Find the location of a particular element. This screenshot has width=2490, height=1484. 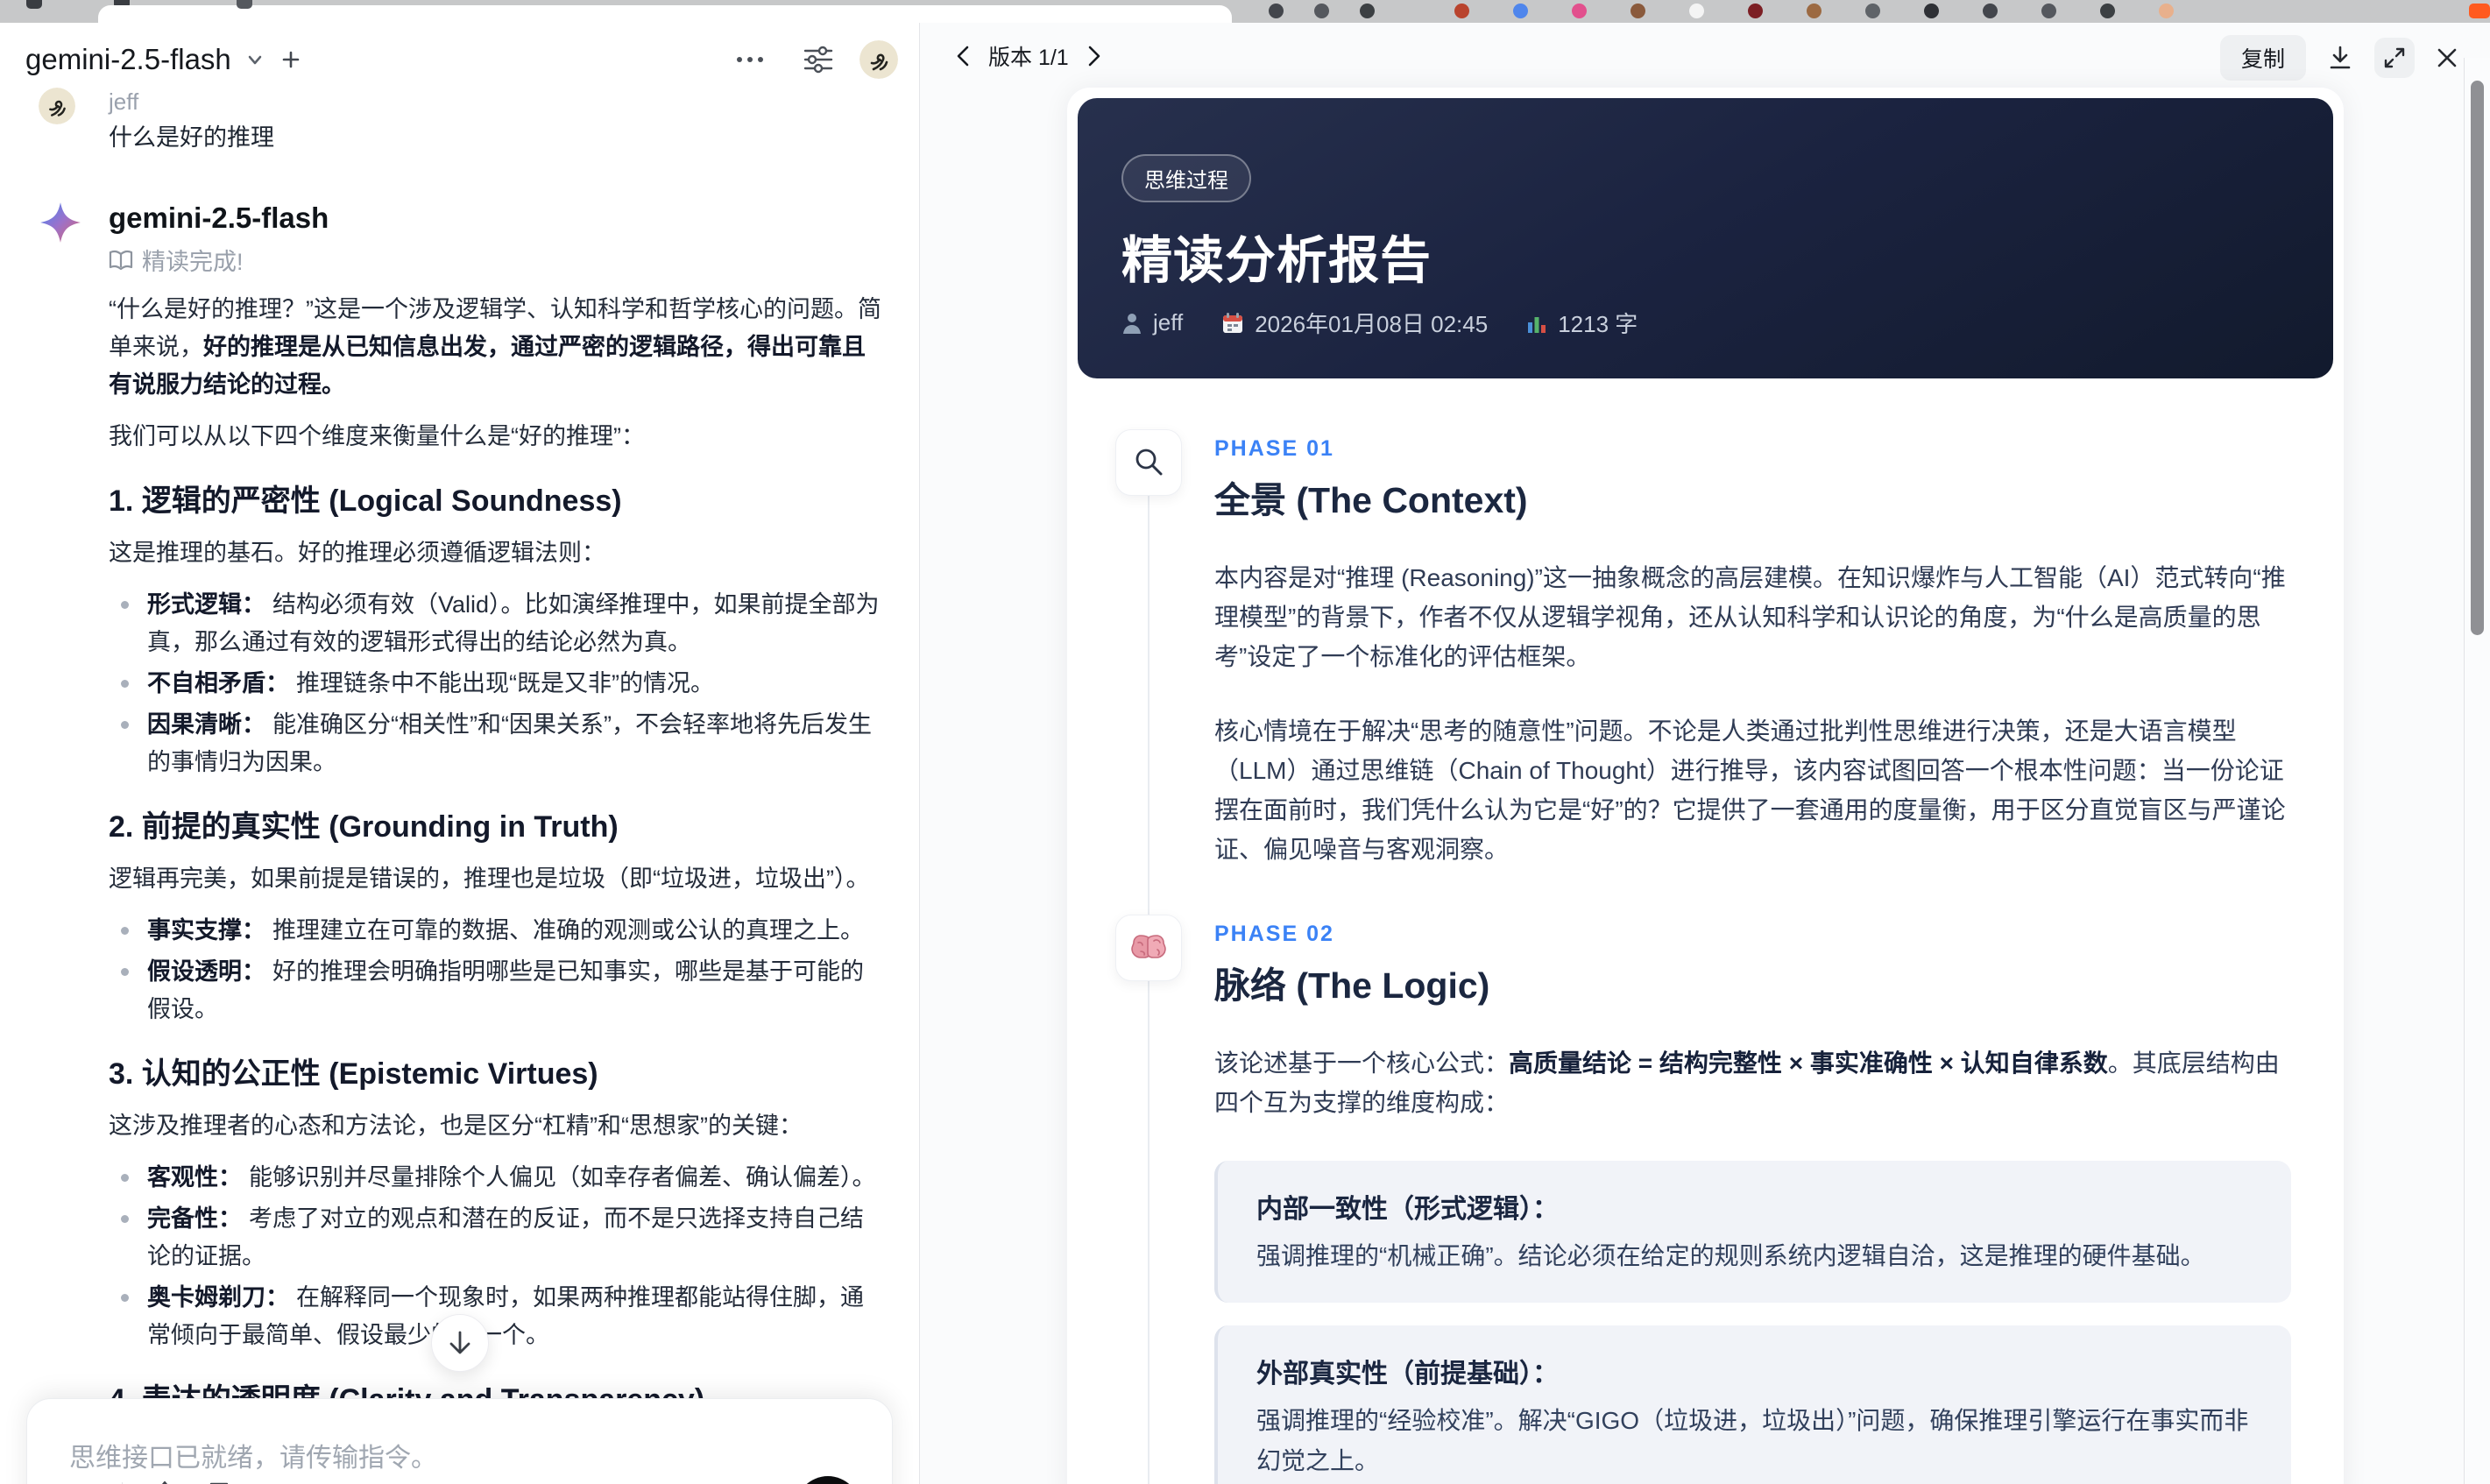

conversation-title: gemini-2.5-flash is located at coordinates (128, 59).